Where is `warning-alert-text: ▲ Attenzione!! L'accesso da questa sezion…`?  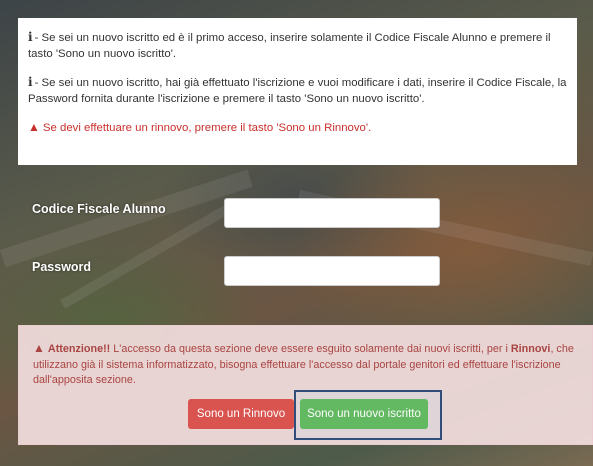
warning-alert-text: ▲ Attenzione!! L'accesso da questa sezion… is located at coordinates (303, 363).